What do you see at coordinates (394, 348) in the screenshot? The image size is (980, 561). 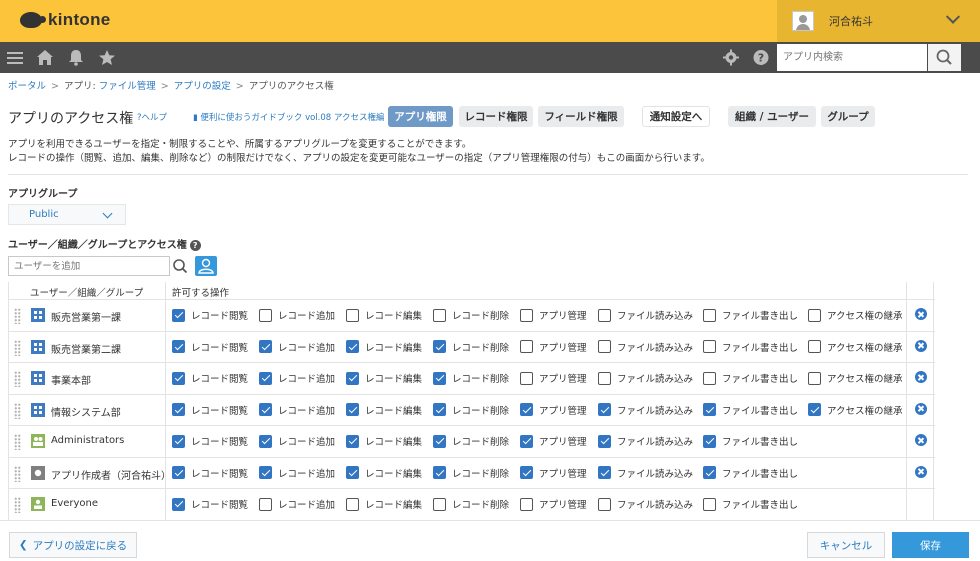 I see `permission-label: レコード編集` at bounding box center [394, 348].